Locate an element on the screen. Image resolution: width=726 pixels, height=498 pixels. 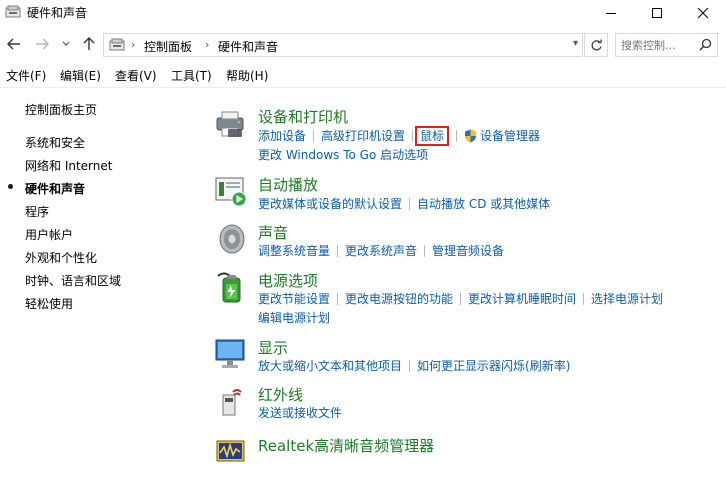
arrow-right-icon is located at coordinates (42, 44).